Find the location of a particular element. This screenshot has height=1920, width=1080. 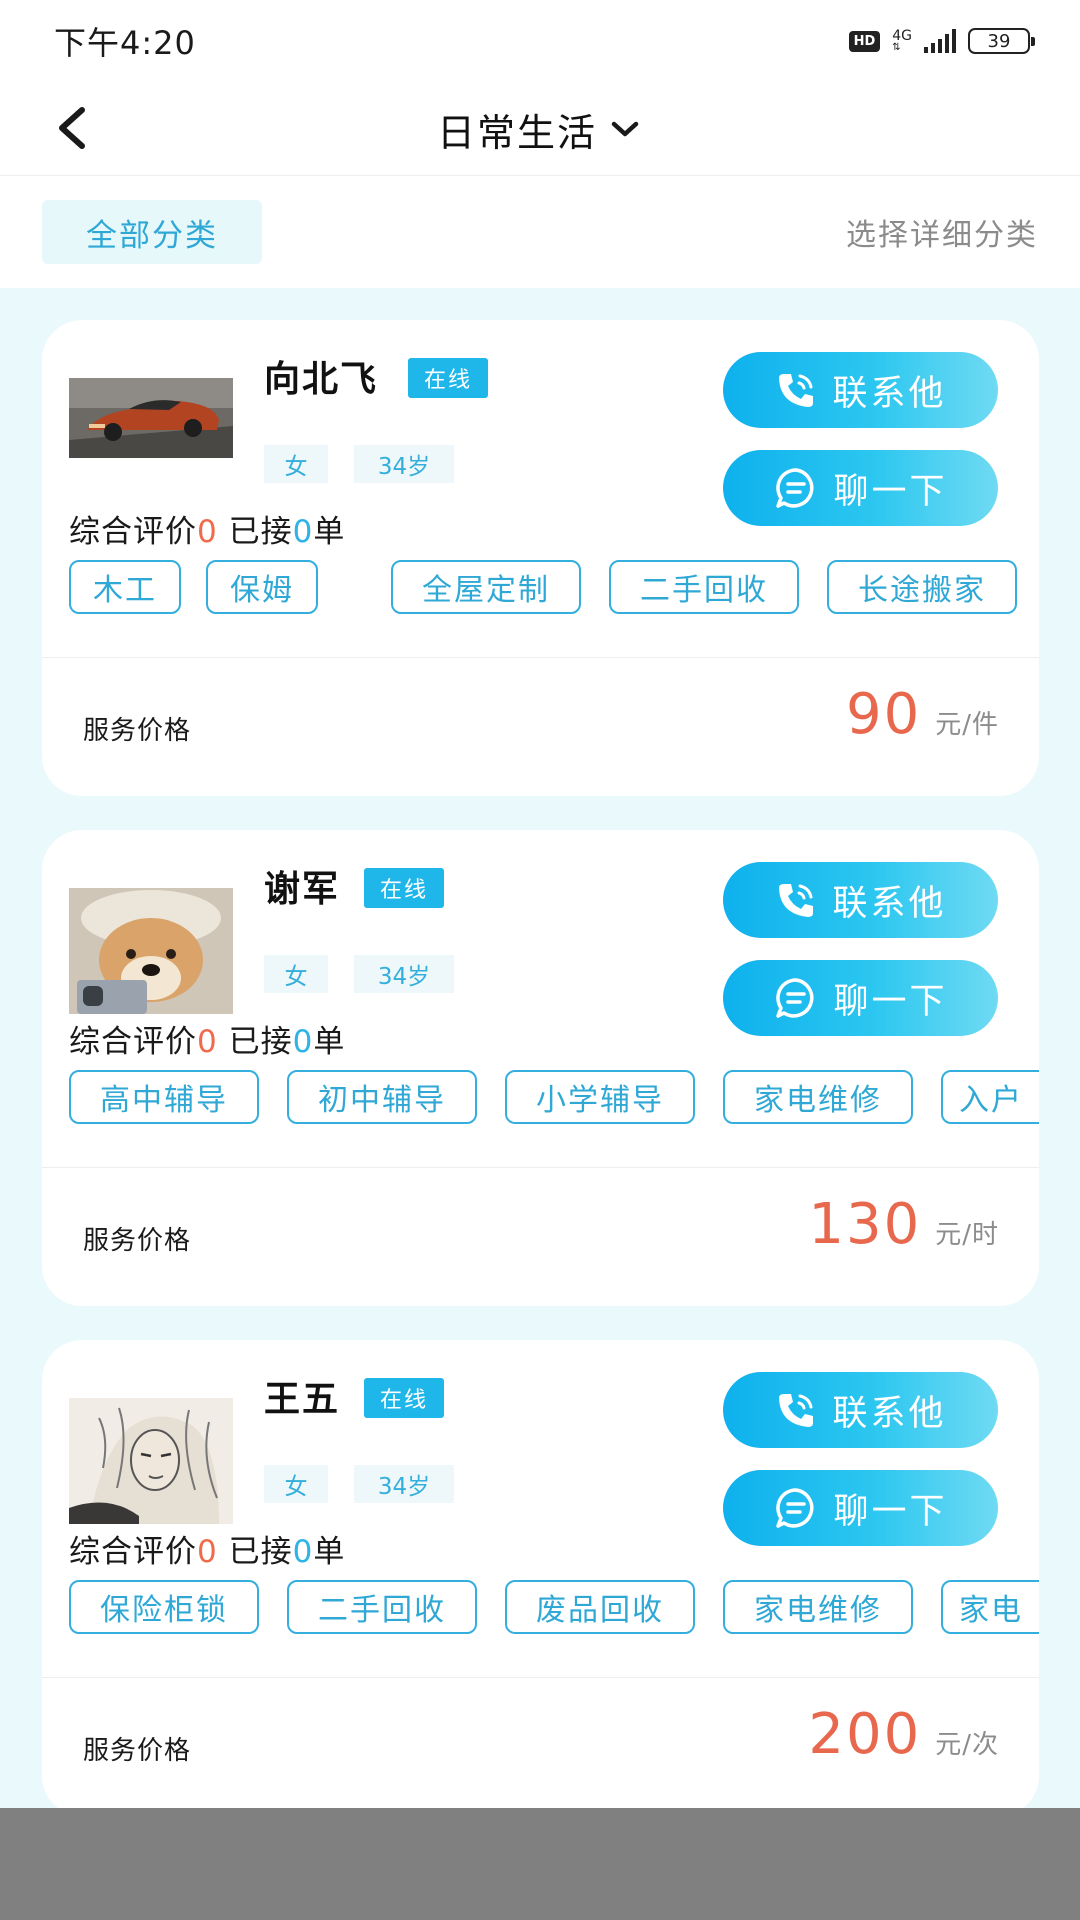

service-tag: 保姆 is located at coordinates (262, 587).